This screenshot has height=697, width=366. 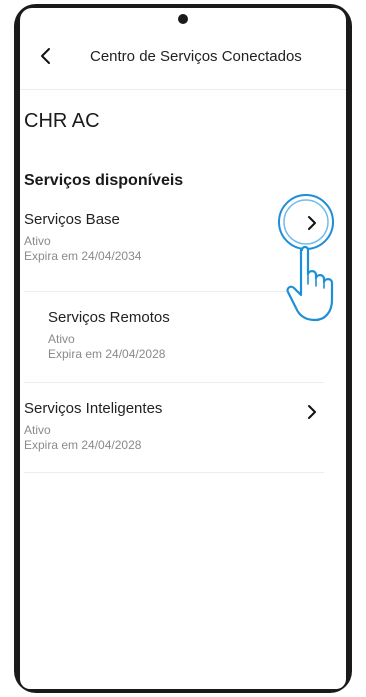 I want to click on chevron-left-icon, so click(x=45, y=56).